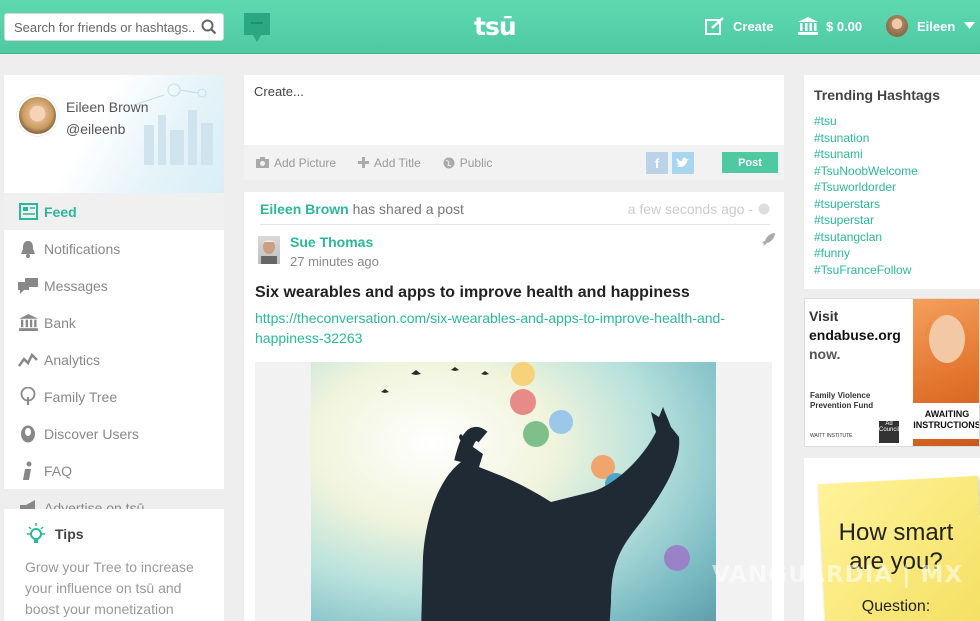 This screenshot has height=621, width=980. What do you see at coordinates (892, 539) in the screenshot?
I see `how-smart-ad: How smart are you? Question:` at bounding box center [892, 539].